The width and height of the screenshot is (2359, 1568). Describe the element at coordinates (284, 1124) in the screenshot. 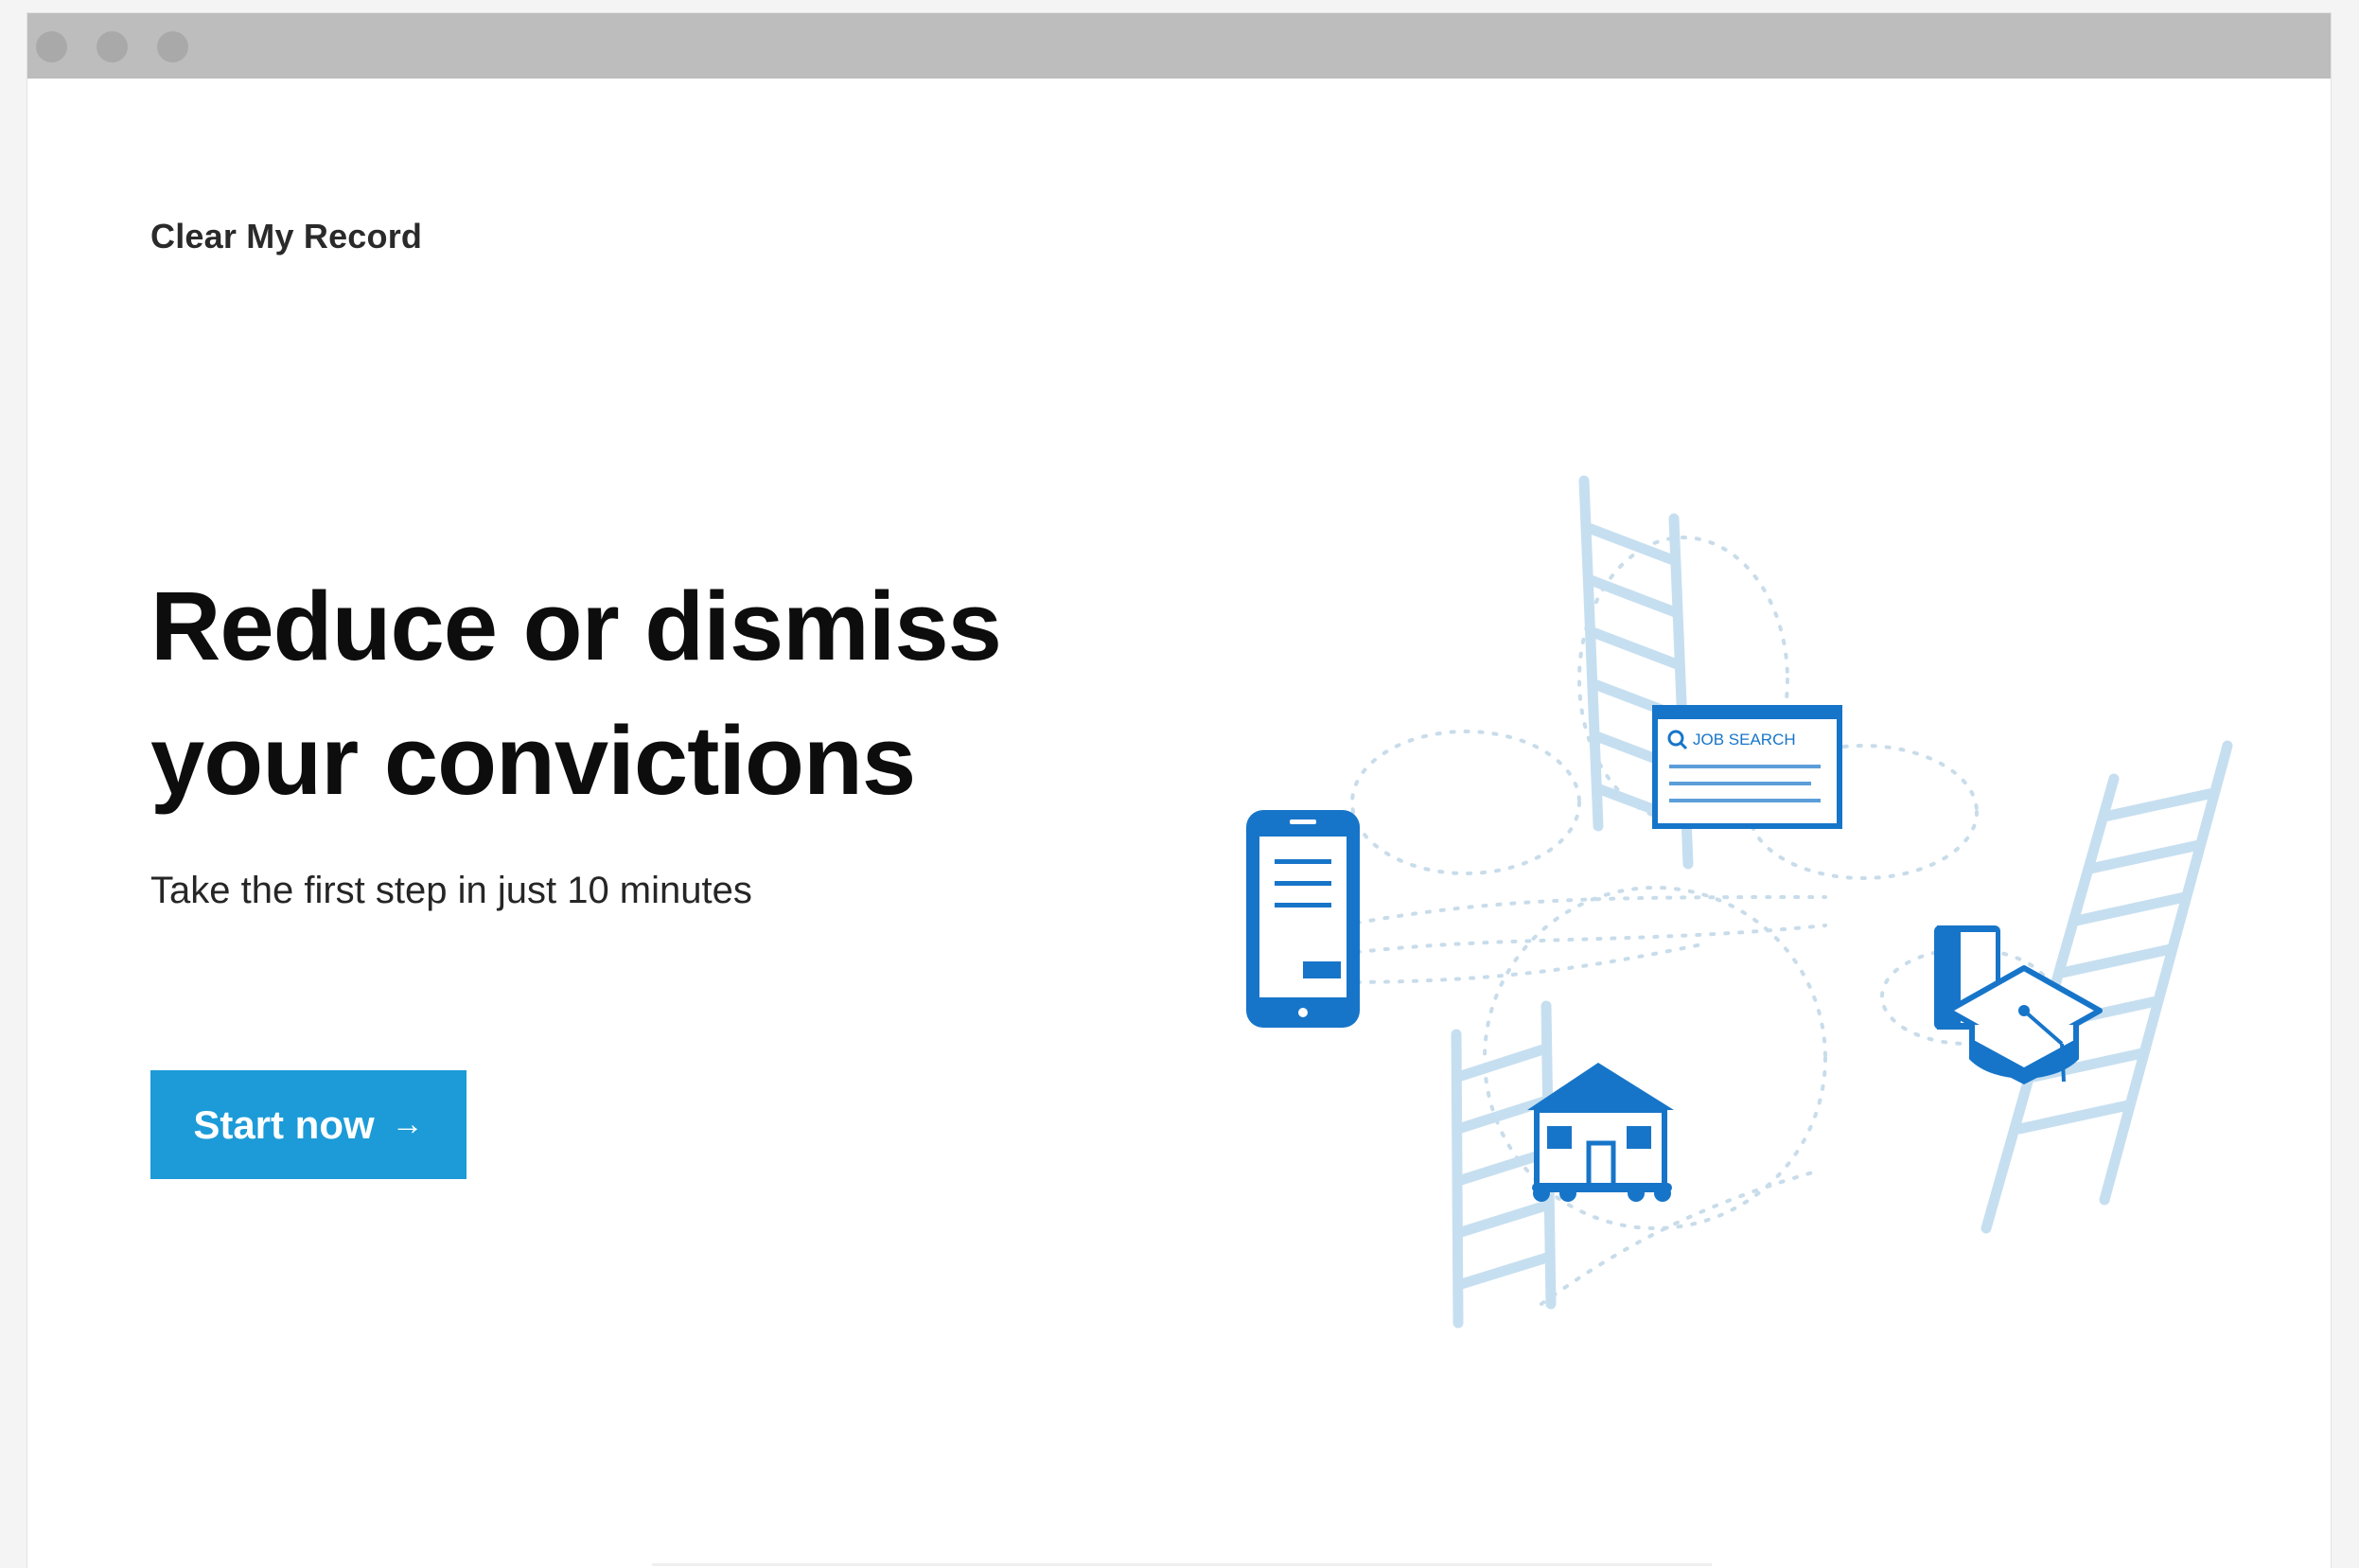

I see `start-now-label: Start now` at that location.